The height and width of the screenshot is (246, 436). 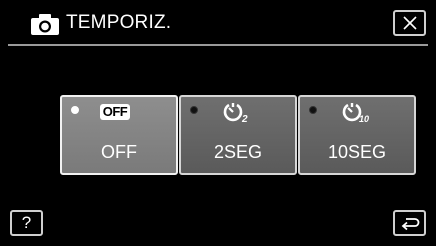 What do you see at coordinates (45, 24) in the screenshot?
I see `camera-icon` at bounding box center [45, 24].